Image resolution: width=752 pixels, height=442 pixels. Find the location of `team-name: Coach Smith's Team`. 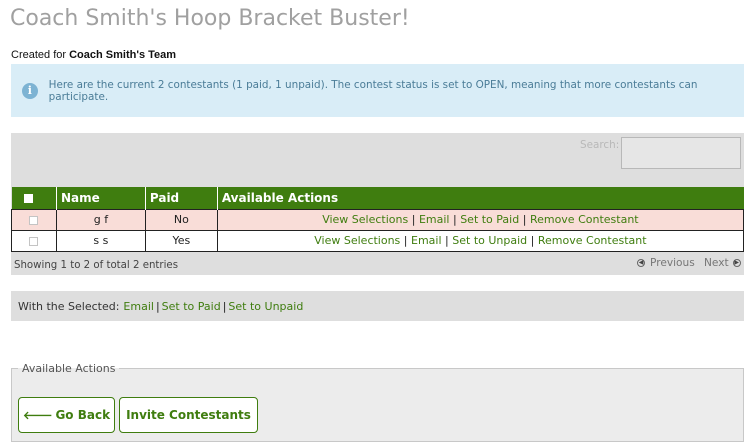

team-name: Coach Smith's Team is located at coordinates (123, 55).